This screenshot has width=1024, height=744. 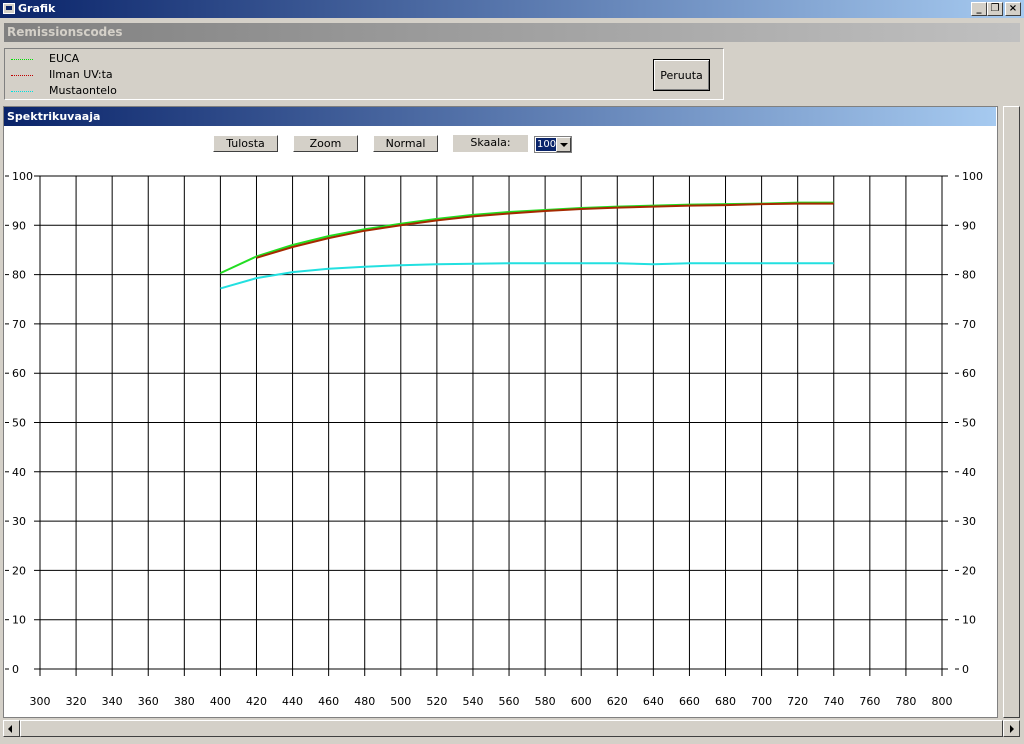 What do you see at coordinates (364, 701) in the screenshot?
I see `x-tick-label: 480` at bounding box center [364, 701].